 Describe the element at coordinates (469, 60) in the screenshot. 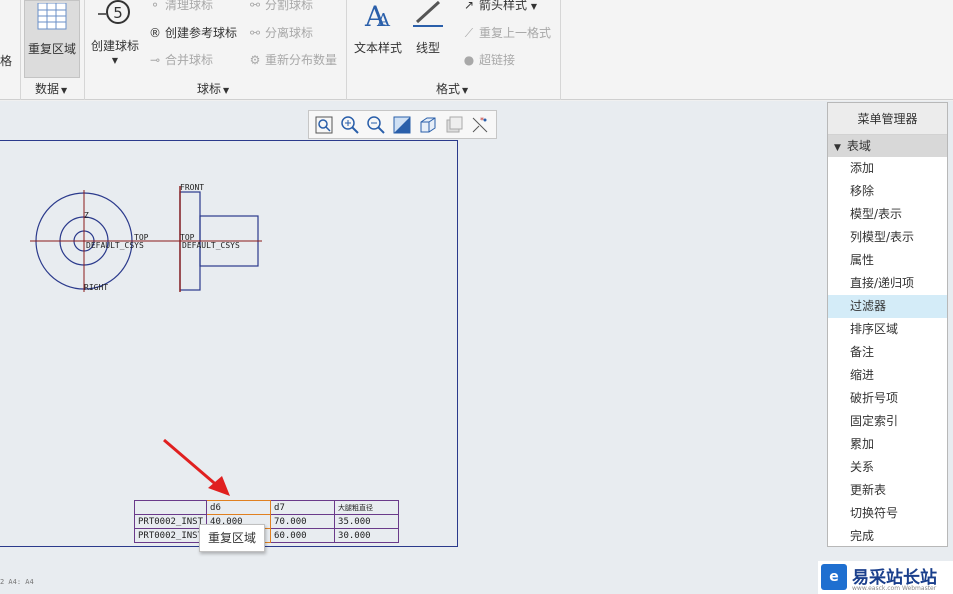

I see `hyperlink-icon: ●` at that location.